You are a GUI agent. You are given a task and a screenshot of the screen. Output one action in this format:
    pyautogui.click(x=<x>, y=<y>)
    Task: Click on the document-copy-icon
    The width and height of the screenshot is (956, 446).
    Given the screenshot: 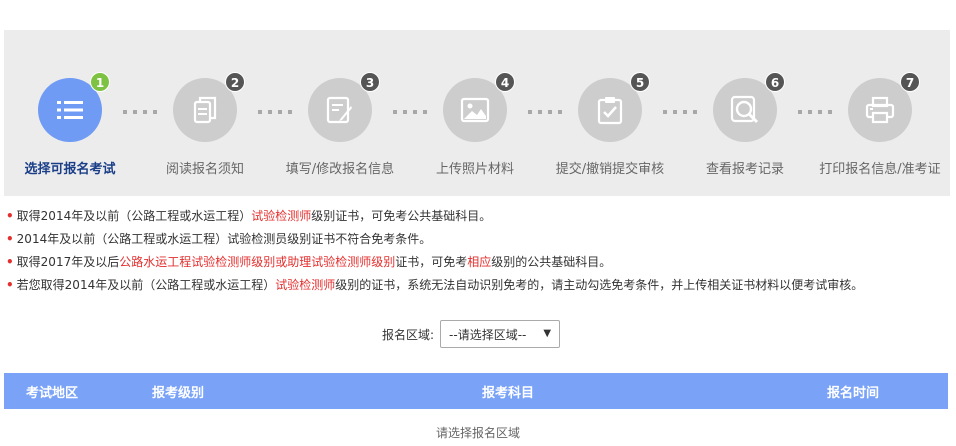 What is the action you would take?
    pyautogui.click(x=205, y=110)
    